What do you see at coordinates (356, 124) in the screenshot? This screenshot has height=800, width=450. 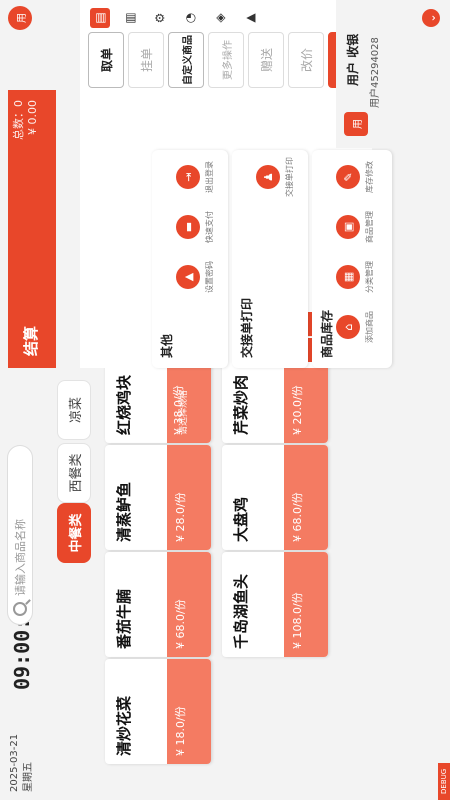 I see `user-avatar: 用` at bounding box center [356, 124].